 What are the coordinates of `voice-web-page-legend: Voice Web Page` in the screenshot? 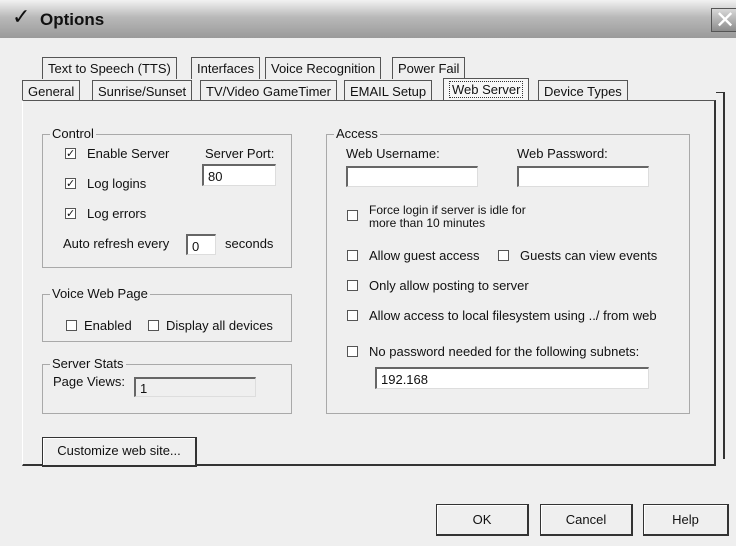 It's located at (100, 293).